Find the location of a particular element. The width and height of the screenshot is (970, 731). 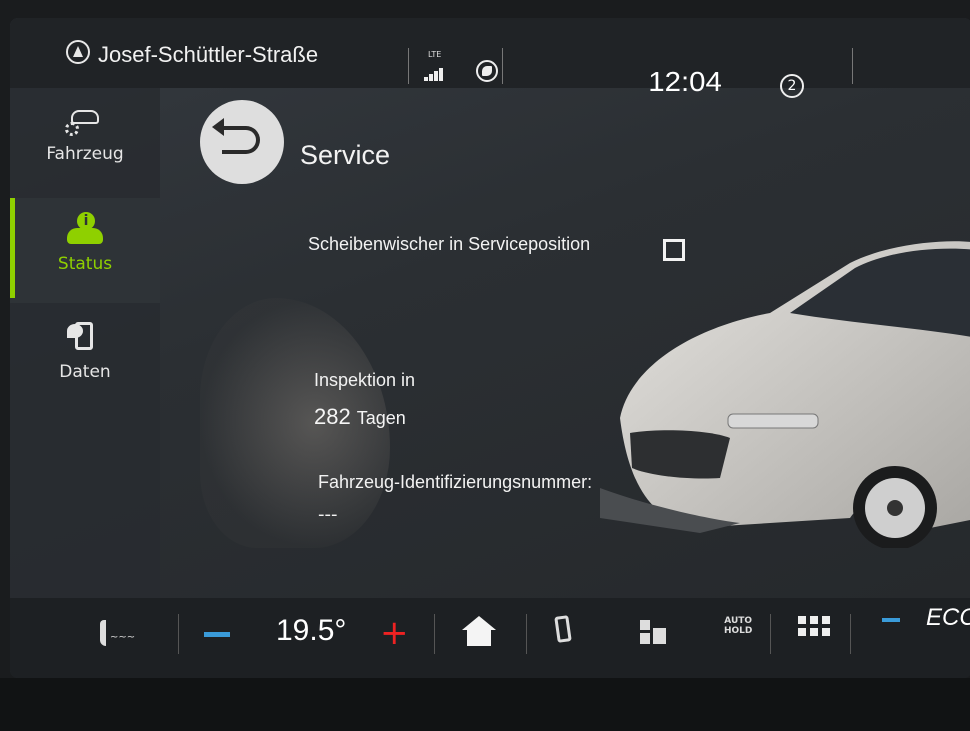

inspection-label: Inspektion in is located at coordinates (365, 380).